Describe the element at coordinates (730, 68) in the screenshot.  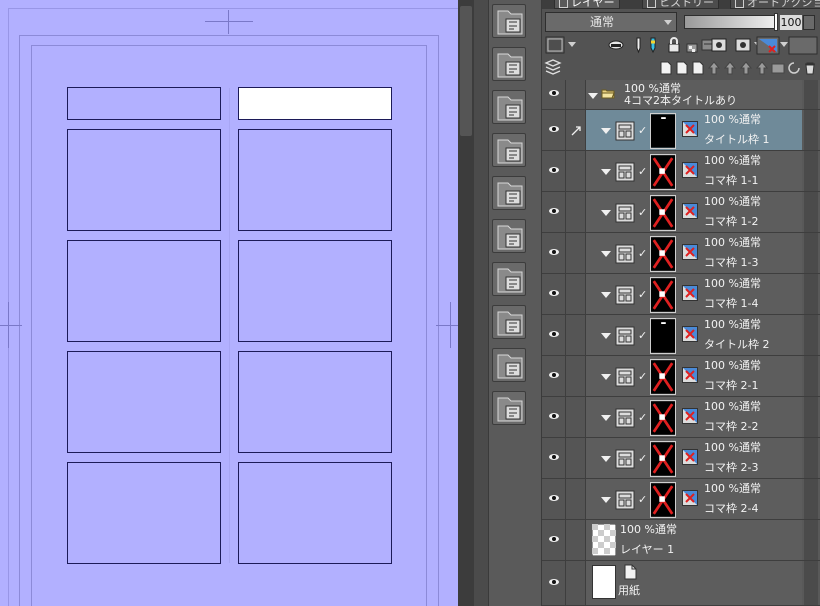
I see `move-up-icon` at that location.